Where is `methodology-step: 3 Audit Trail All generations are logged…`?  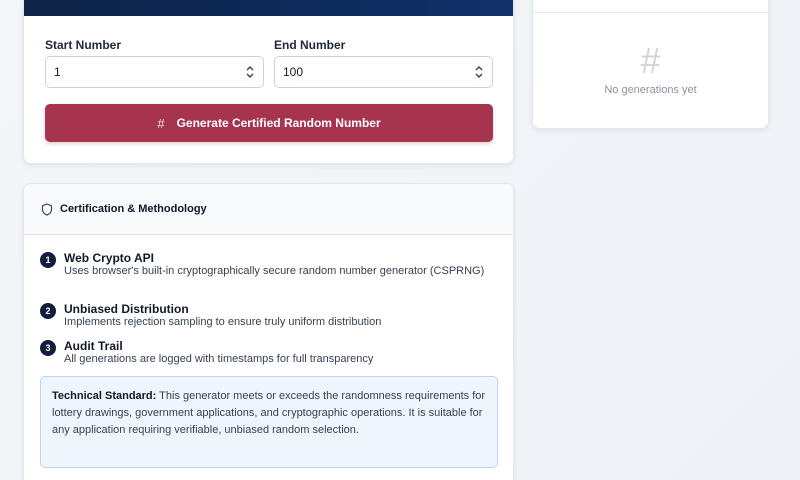
methodology-step: 3 Audit Trail All generations are logged… is located at coordinates (267, 353).